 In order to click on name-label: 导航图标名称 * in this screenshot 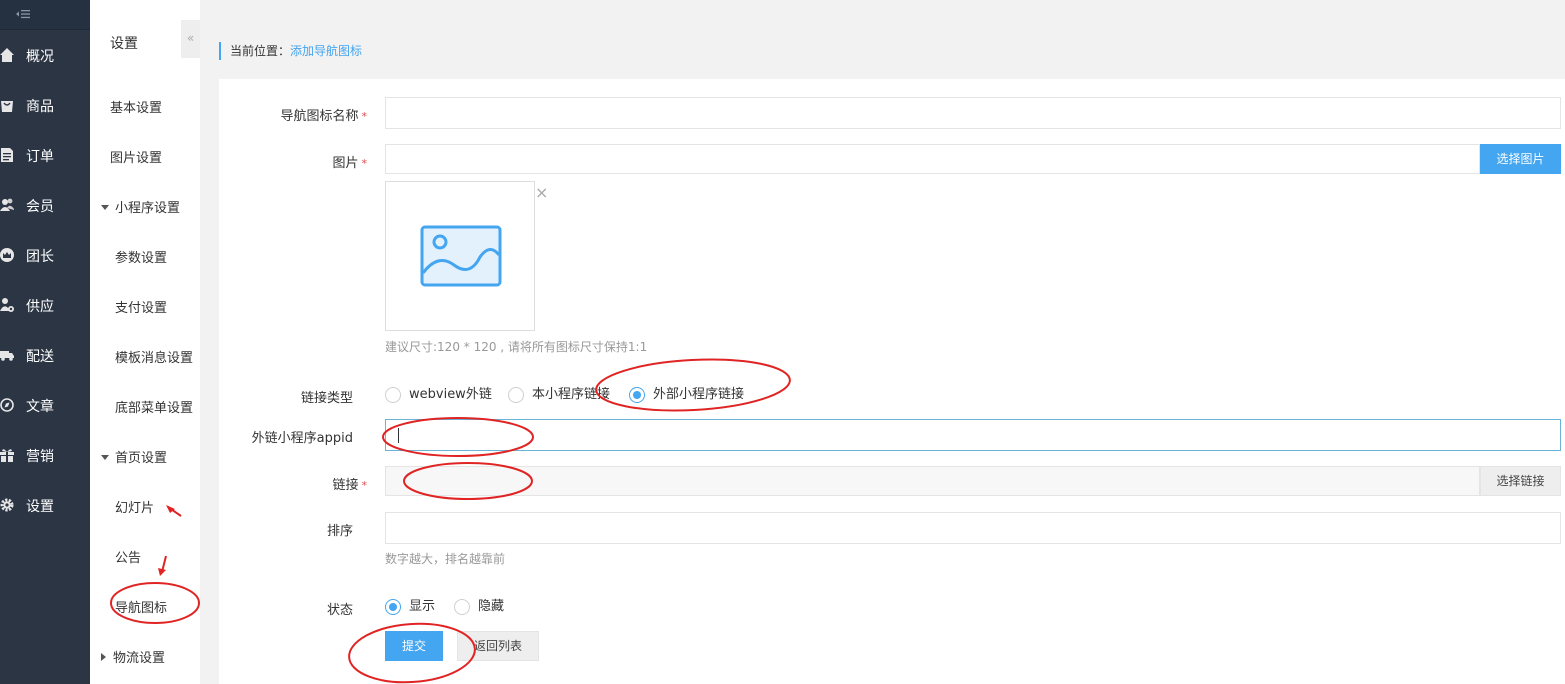, I will do `click(324, 116)`.